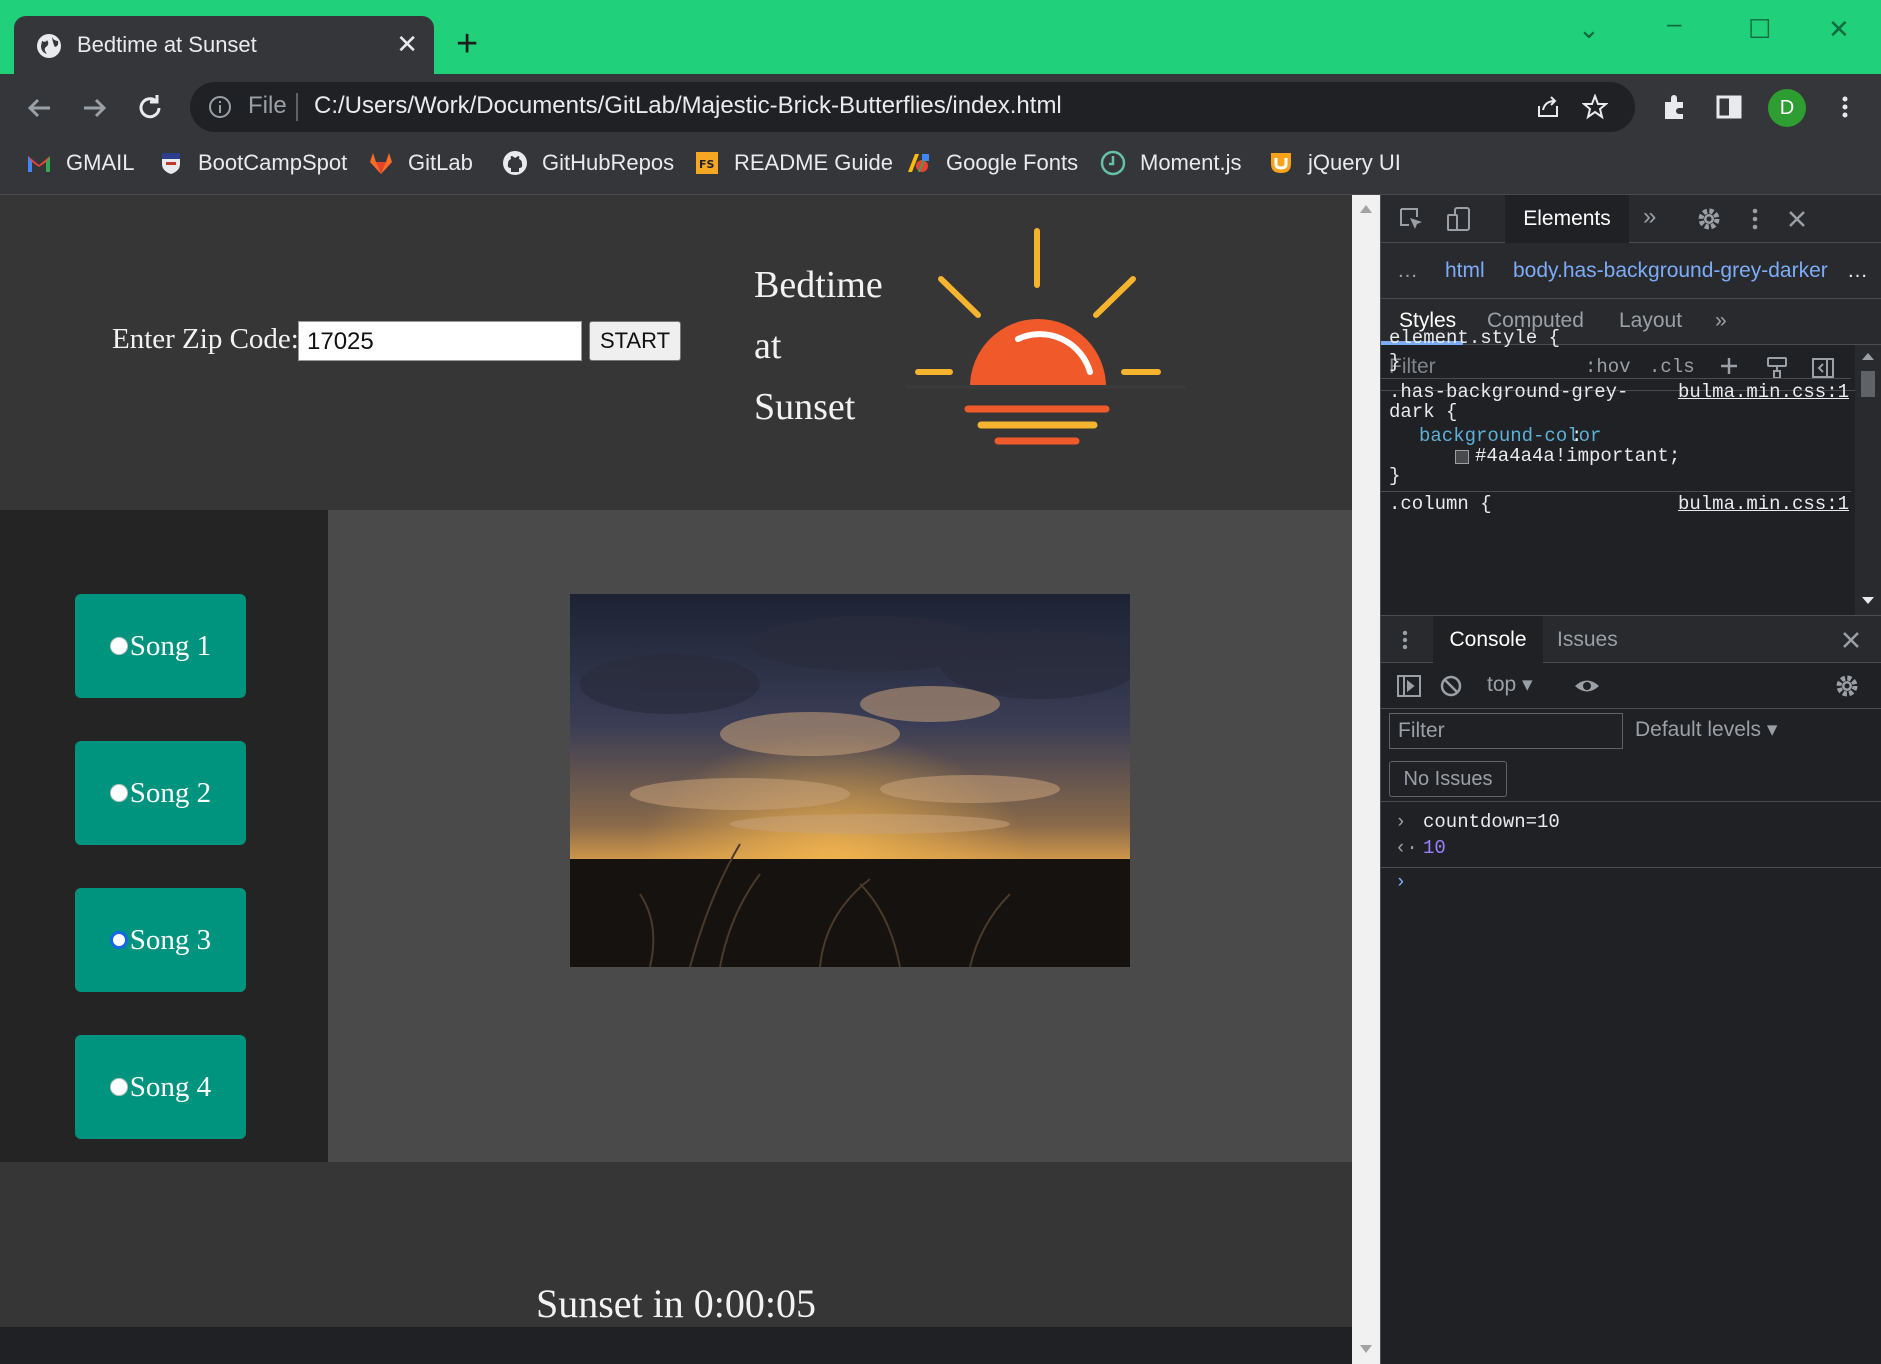 The width and height of the screenshot is (1881, 1364). I want to click on color-swatch, so click(1462, 457).